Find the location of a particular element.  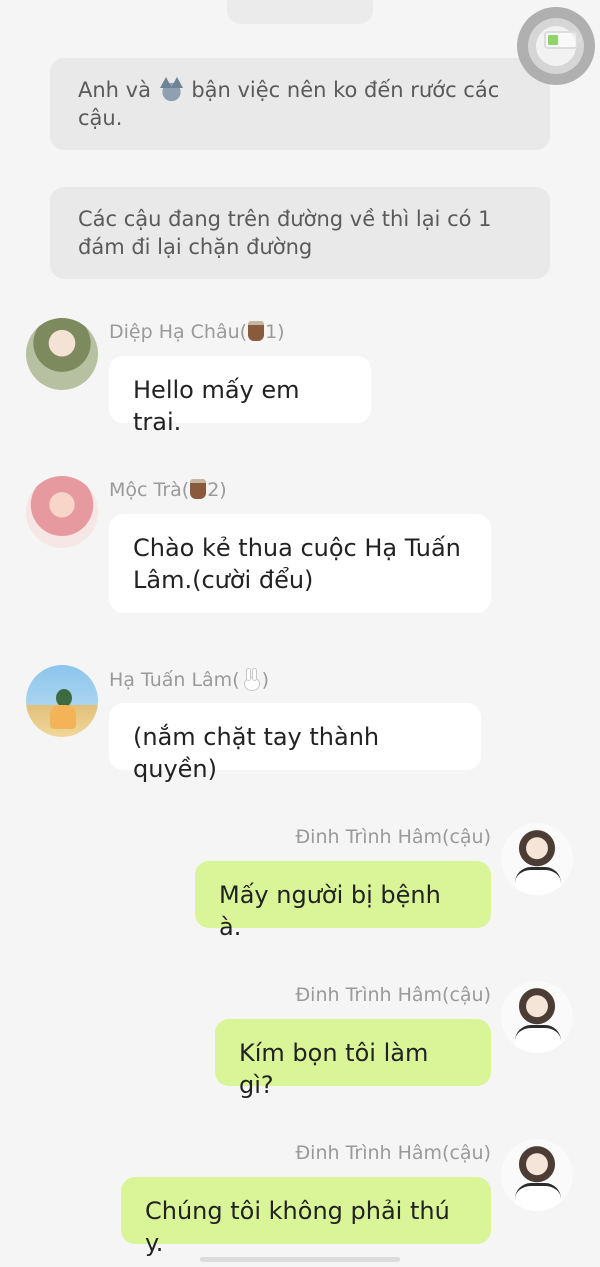

message-text: (nắm chặt tay thành quyền) is located at coordinates (256, 753).